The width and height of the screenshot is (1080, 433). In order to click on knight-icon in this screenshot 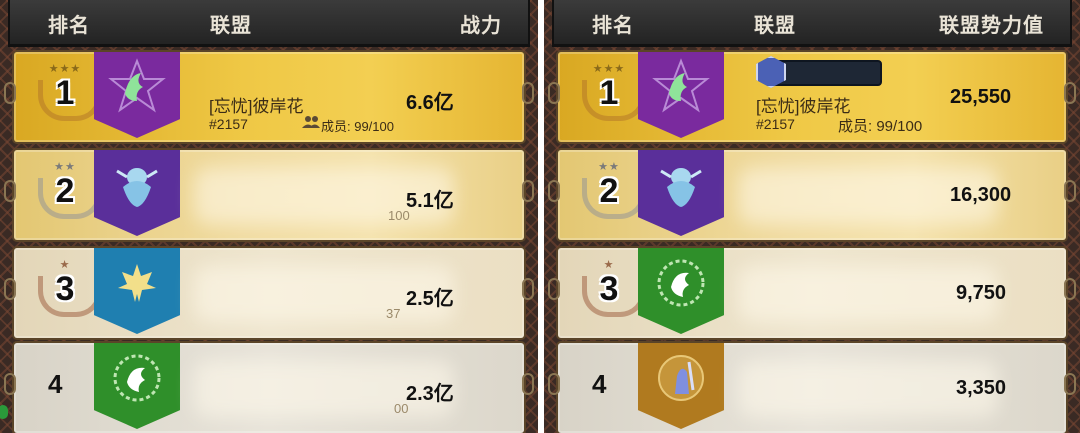, I will do `click(681, 378)`.